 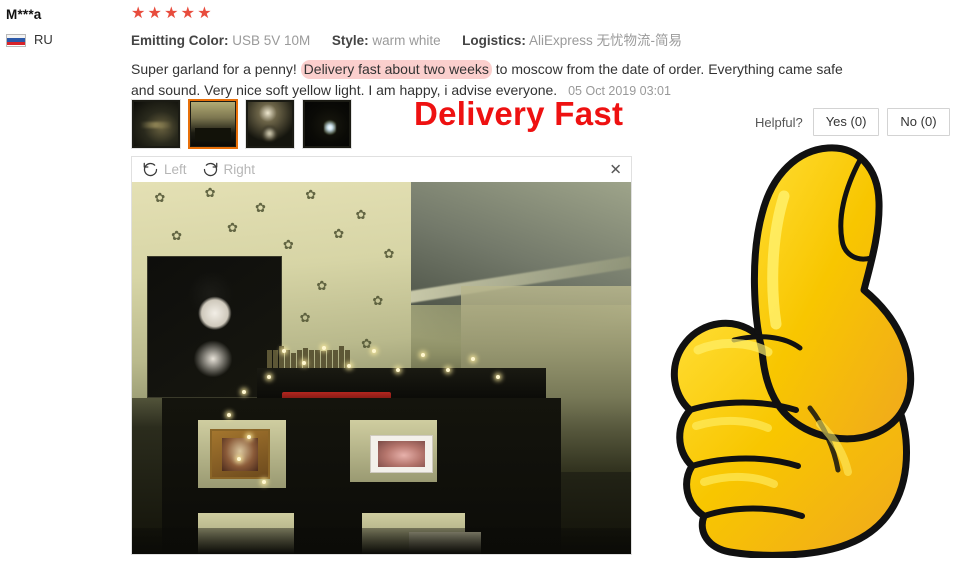 I want to click on reviewer-info: M***a RU, so click(x=66, y=26).